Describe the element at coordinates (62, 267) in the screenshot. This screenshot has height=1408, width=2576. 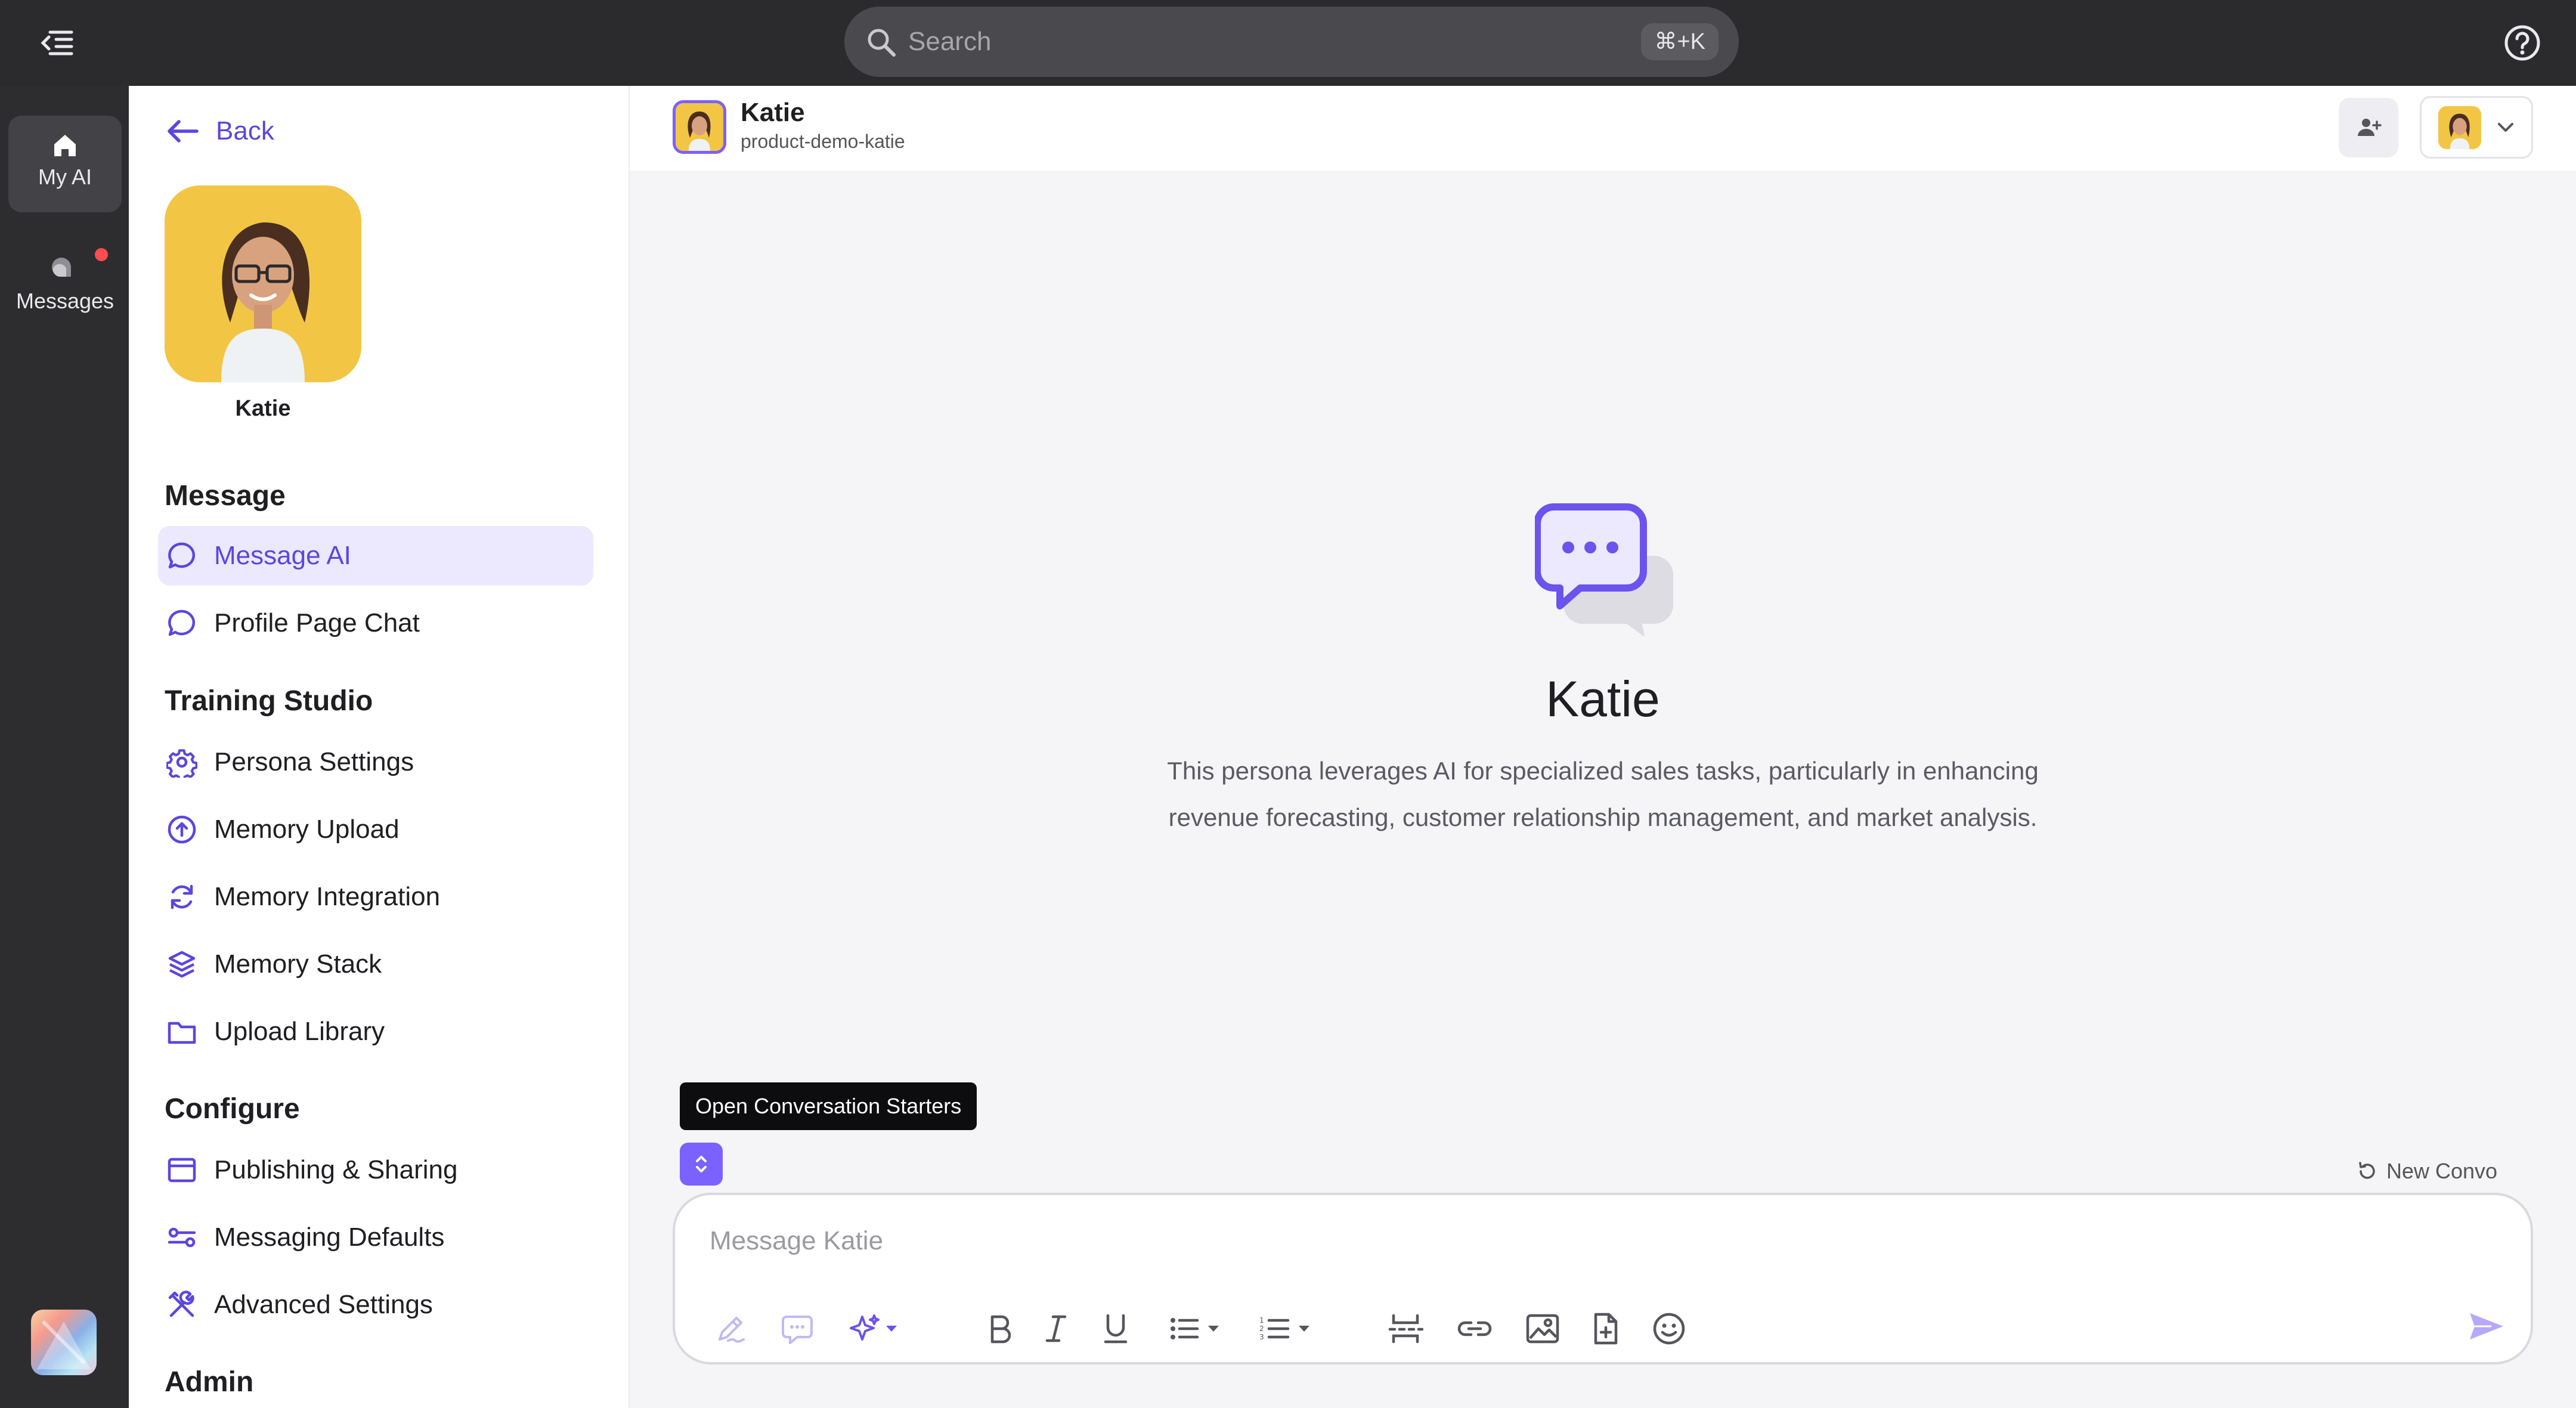
I see `messages-icon` at that location.